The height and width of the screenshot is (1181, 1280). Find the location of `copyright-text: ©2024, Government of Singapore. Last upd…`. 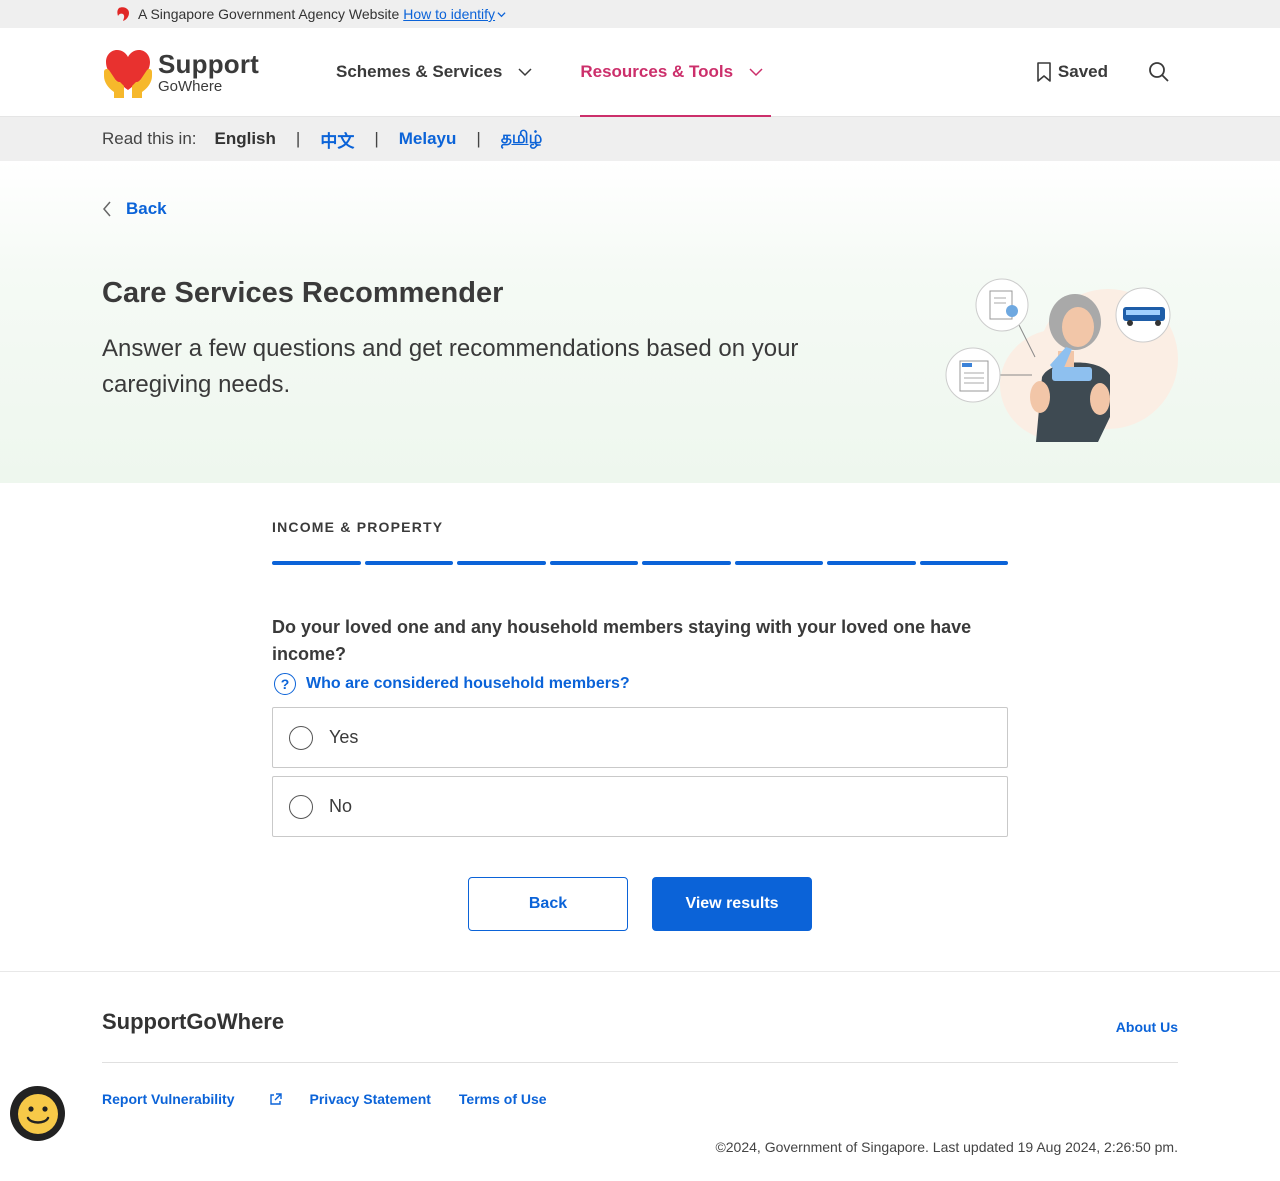

copyright-text: ©2024, Government of Singapore. Last upd… is located at coordinates (946, 1147).